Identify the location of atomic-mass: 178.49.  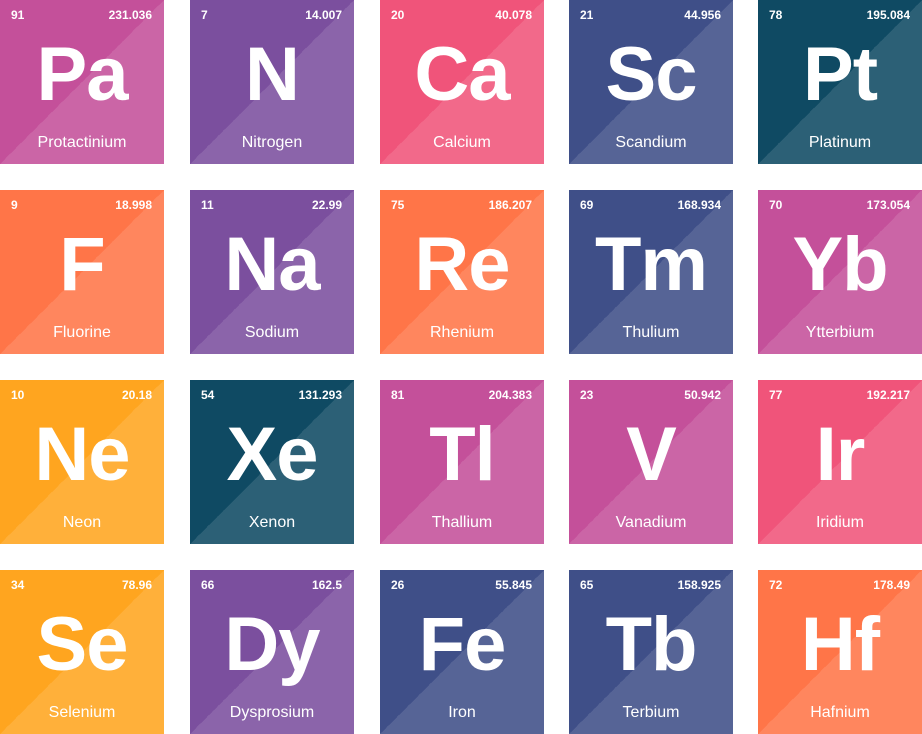
(891, 585).